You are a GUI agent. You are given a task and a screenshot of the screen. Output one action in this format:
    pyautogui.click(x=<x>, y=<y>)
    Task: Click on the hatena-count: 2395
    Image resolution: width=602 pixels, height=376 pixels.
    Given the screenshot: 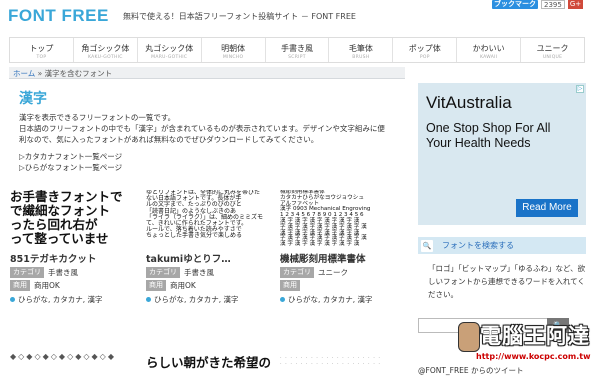 What is the action you would take?
    pyautogui.click(x=553, y=4)
    